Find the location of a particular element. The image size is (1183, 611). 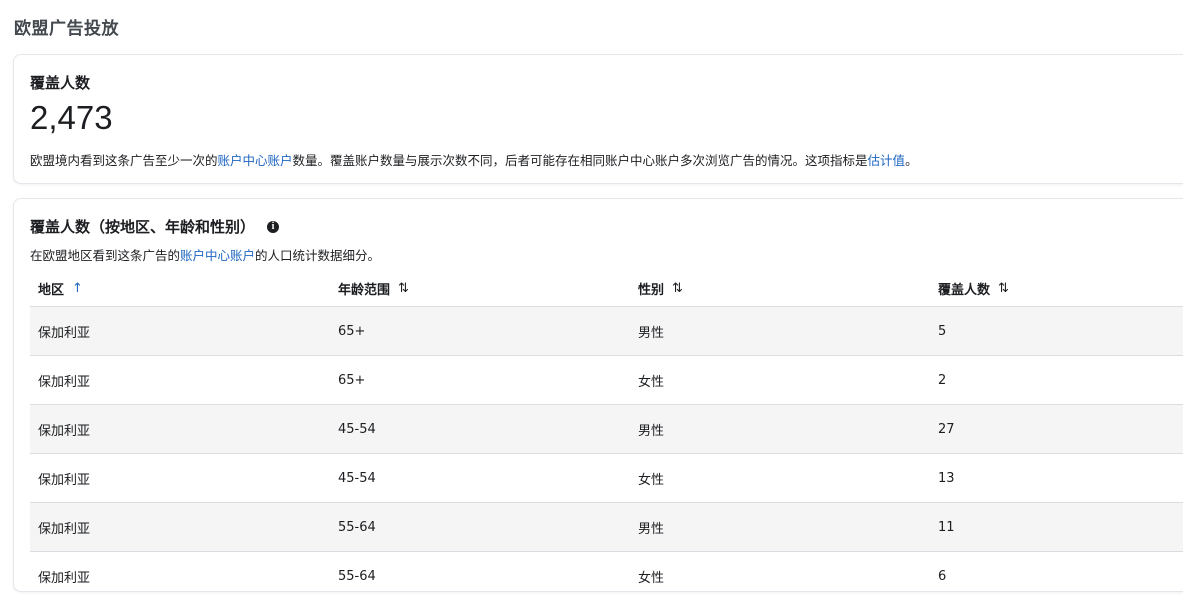

cell-reach: 27 is located at coordinates (946, 429).